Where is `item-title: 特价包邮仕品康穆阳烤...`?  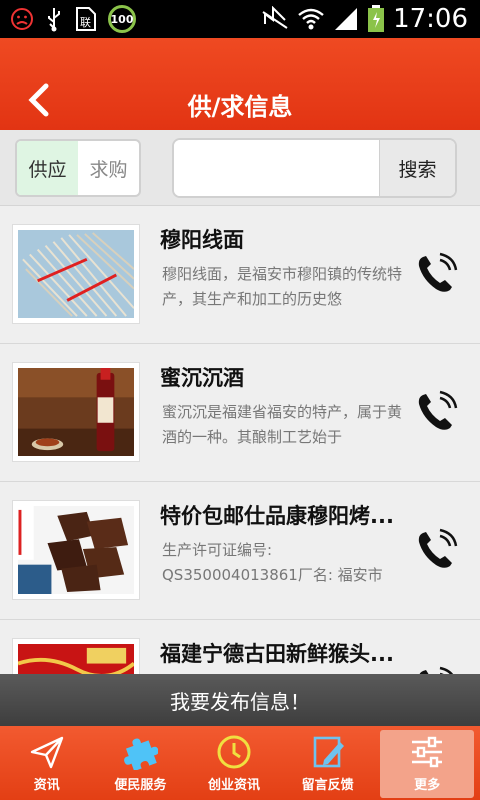
item-title: 特价包邮仕品康穆阳烤... is located at coordinates (277, 516).